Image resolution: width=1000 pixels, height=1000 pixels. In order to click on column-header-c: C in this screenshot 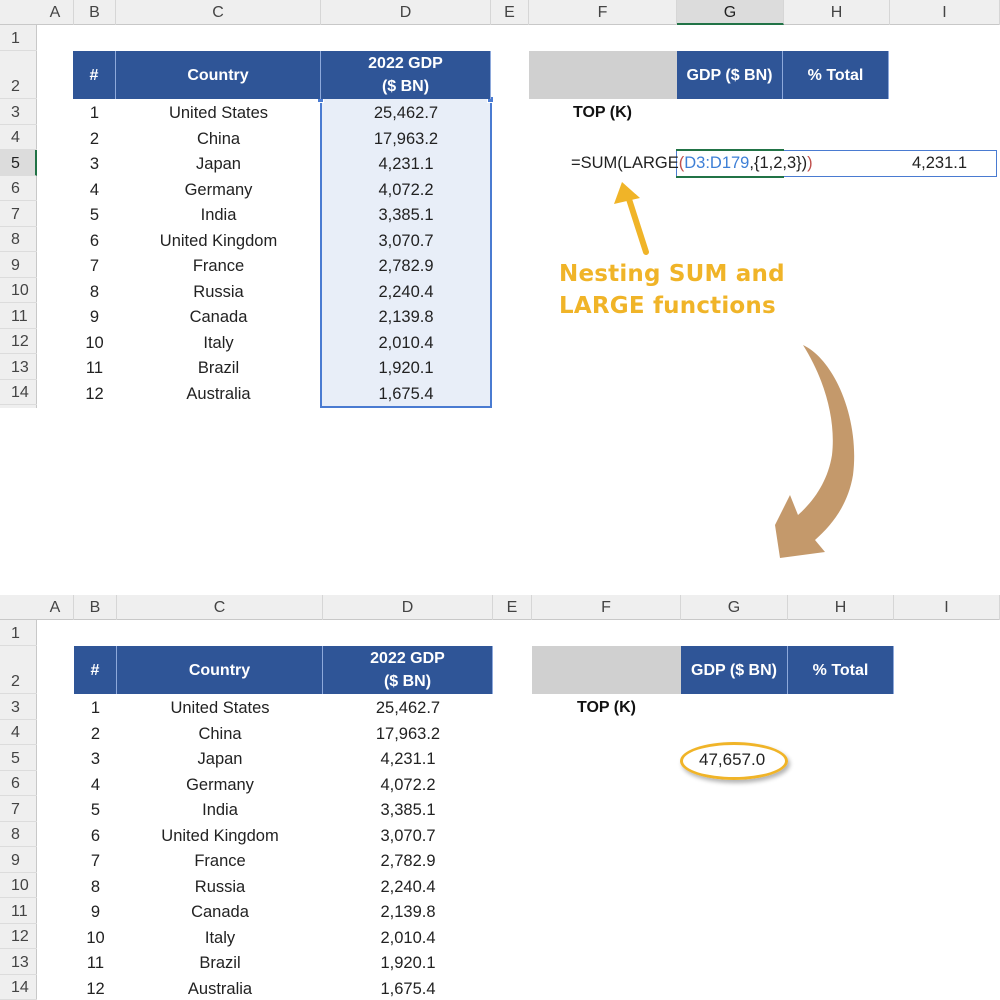, I will do `click(218, 12)`.